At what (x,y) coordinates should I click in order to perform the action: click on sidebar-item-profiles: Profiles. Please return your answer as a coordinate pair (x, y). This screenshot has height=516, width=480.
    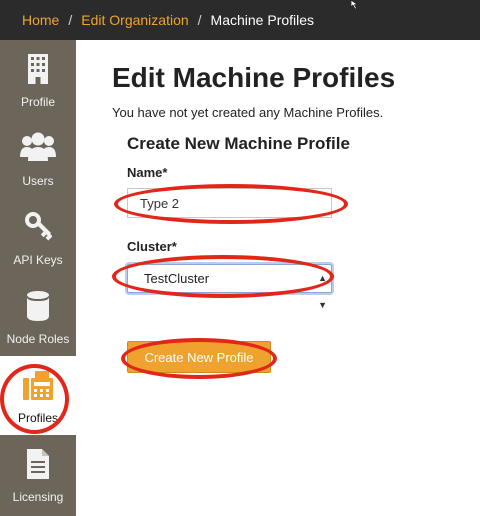
    Looking at the image, I should click on (38, 395).